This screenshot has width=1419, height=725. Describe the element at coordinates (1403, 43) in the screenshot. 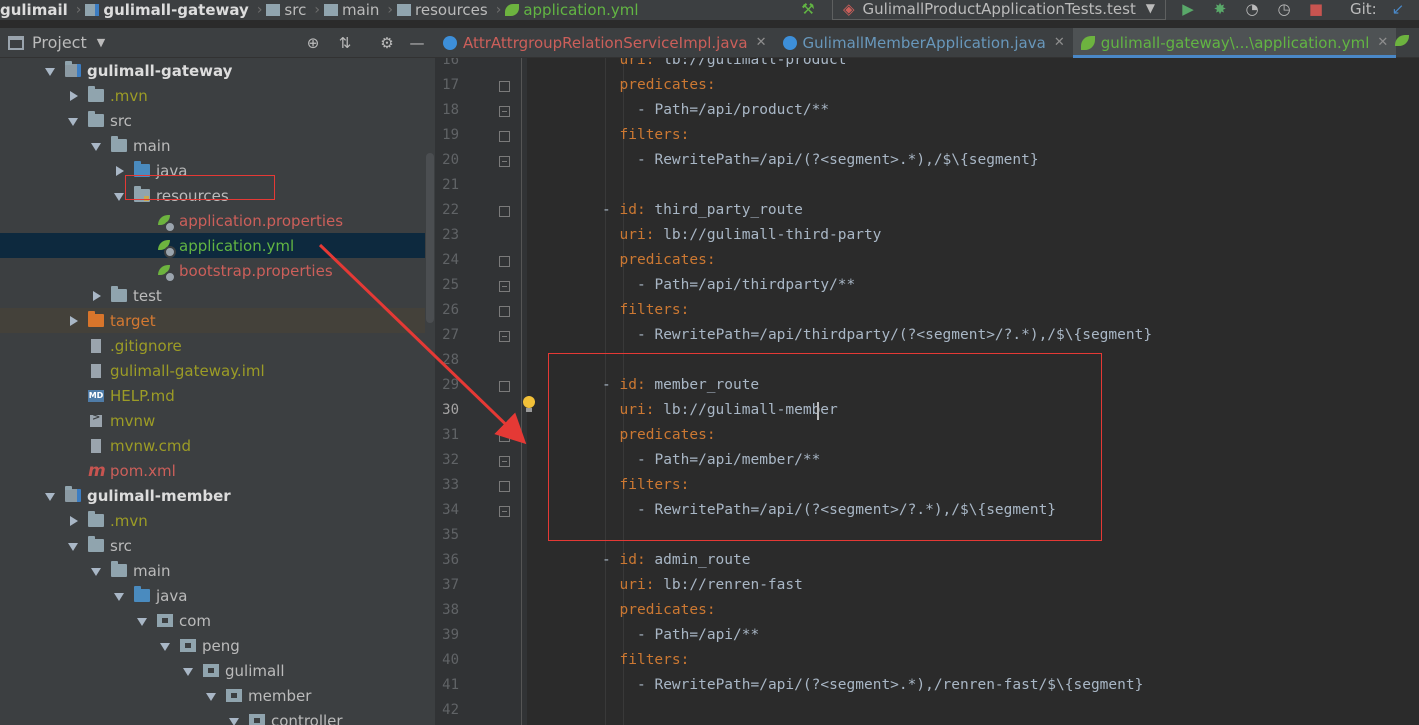

I see `spring-file-icon` at that location.